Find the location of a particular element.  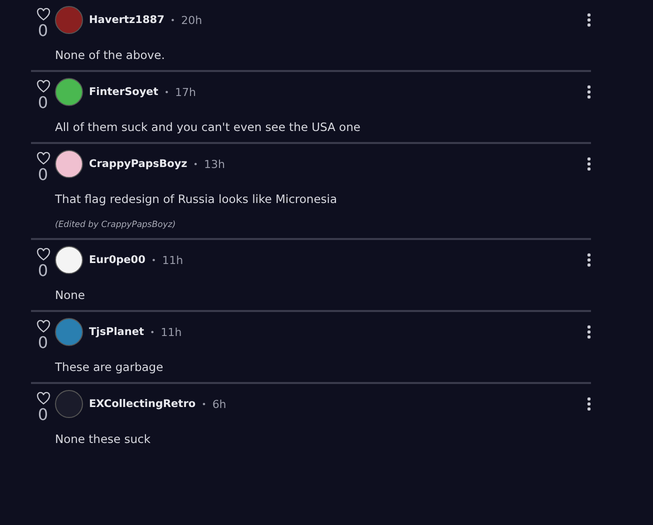

timestamp: 20h is located at coordinates (191, 20).